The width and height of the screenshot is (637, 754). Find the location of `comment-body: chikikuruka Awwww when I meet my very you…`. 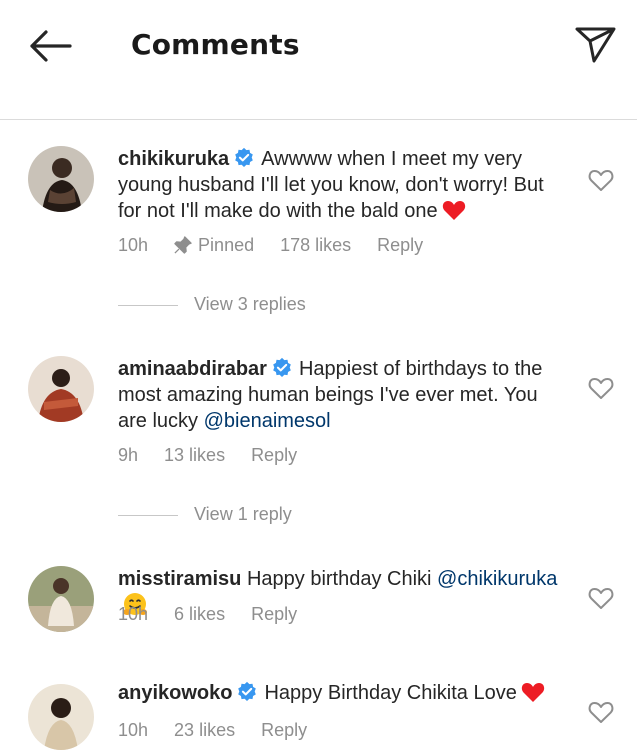

comment-body: chikikuruka Awwww when I meet my very you… is located at coordinates (343, 185).